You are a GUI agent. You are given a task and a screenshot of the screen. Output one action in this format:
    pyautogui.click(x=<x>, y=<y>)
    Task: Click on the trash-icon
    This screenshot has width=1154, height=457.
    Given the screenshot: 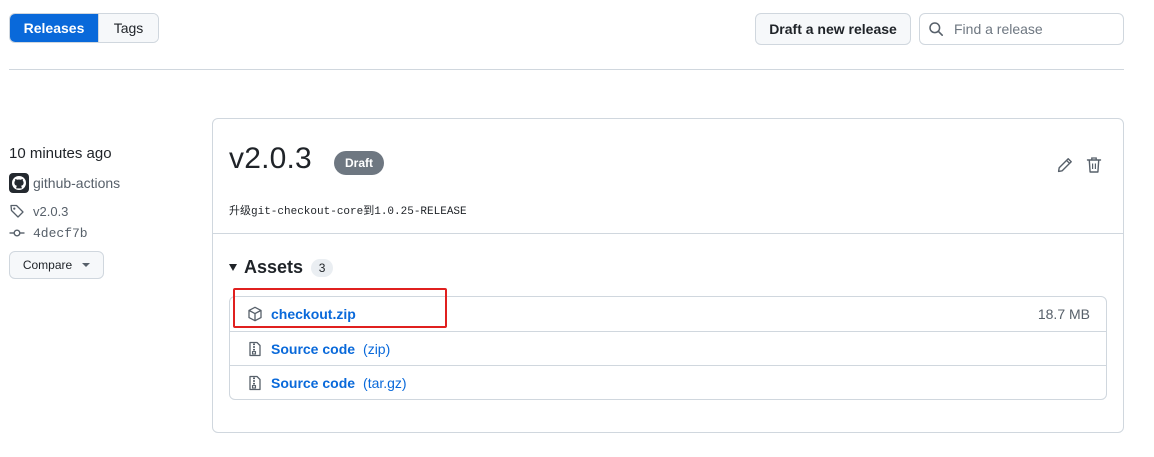 What is the action you would take?
    pyautogui.click(x=1094, y=164)
    